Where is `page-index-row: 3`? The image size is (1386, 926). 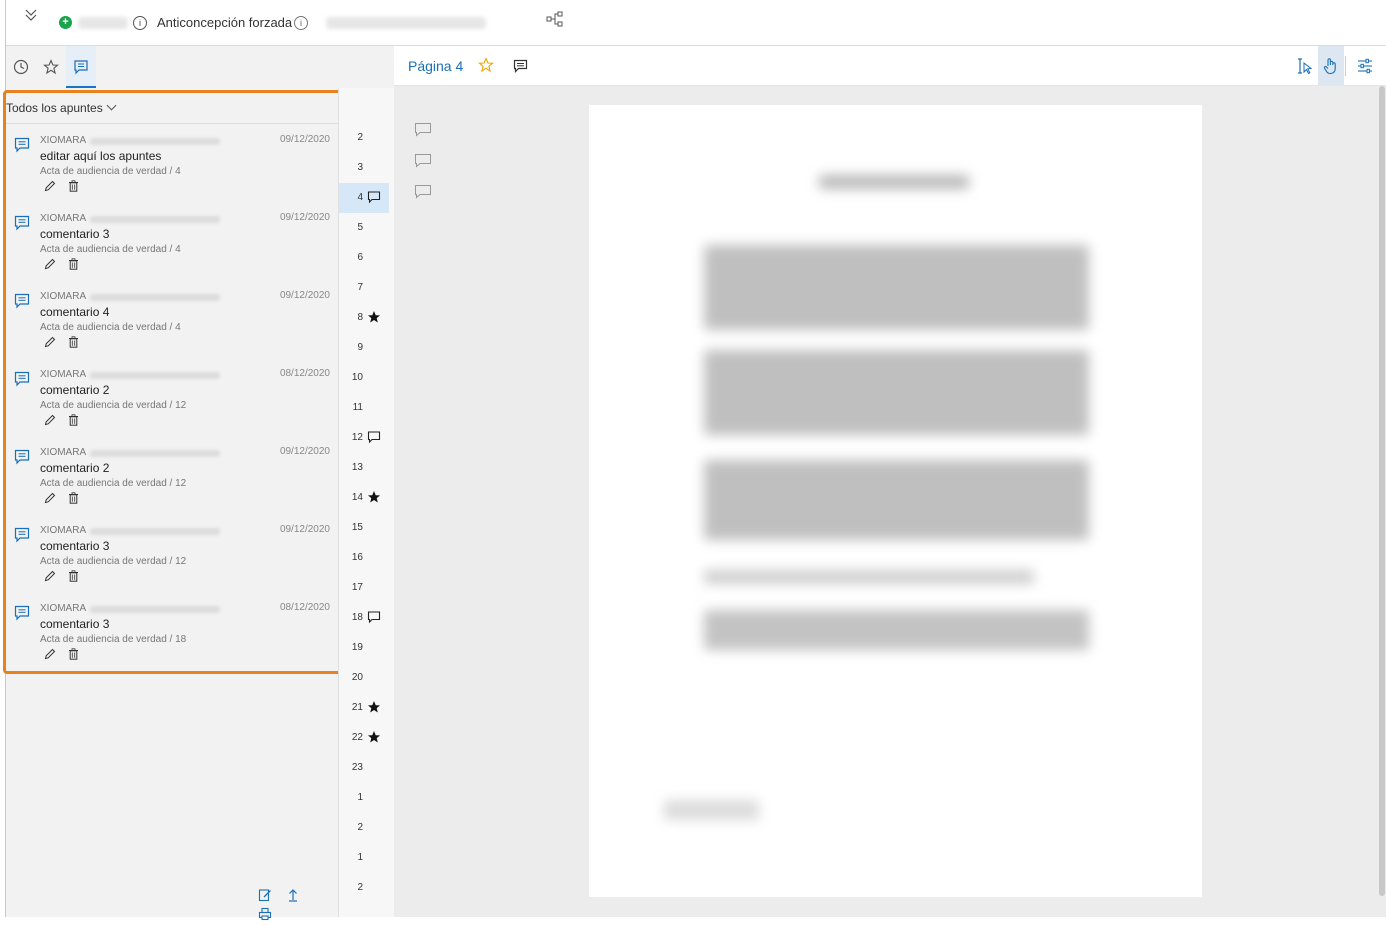 page-index-row: 3 is located at coordinates (364, 168).